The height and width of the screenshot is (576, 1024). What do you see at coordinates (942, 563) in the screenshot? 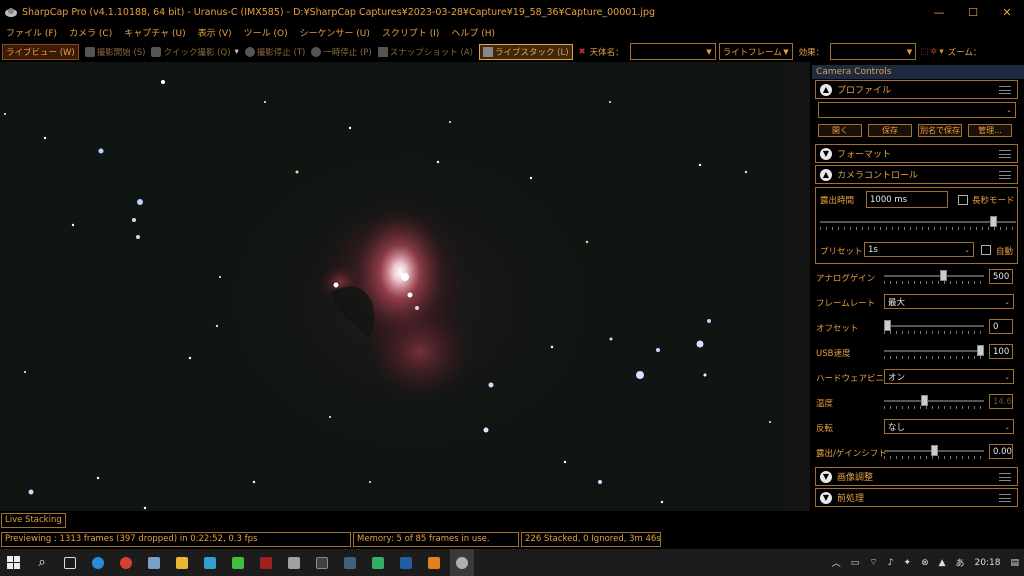
I see `adobe-icon: ▲` at bounding box center [942, 563].